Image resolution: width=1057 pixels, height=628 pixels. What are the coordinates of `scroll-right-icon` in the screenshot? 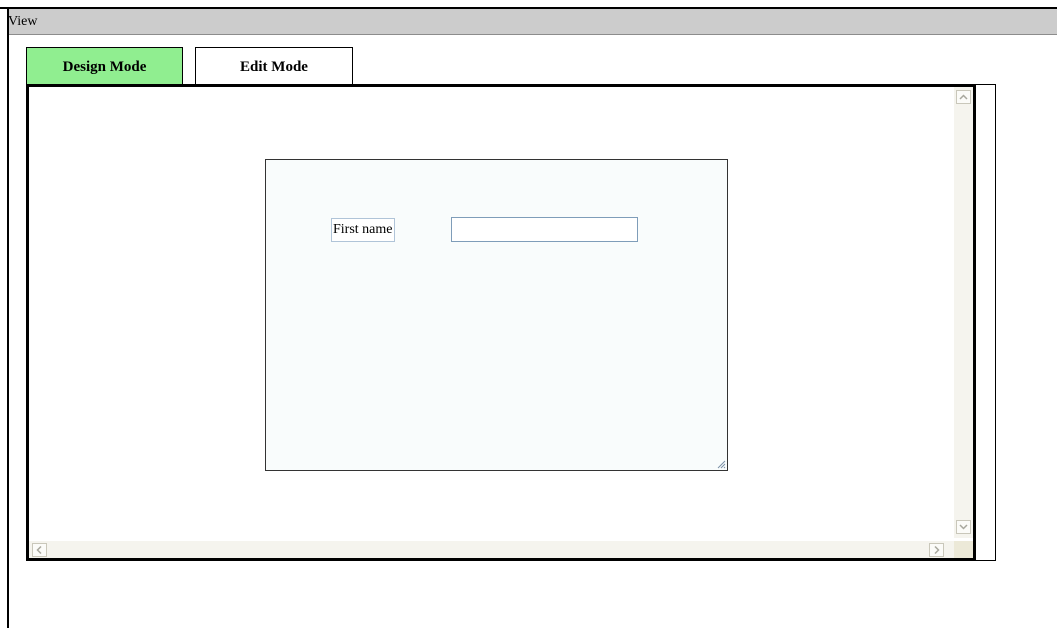 It's located at (936, 550).